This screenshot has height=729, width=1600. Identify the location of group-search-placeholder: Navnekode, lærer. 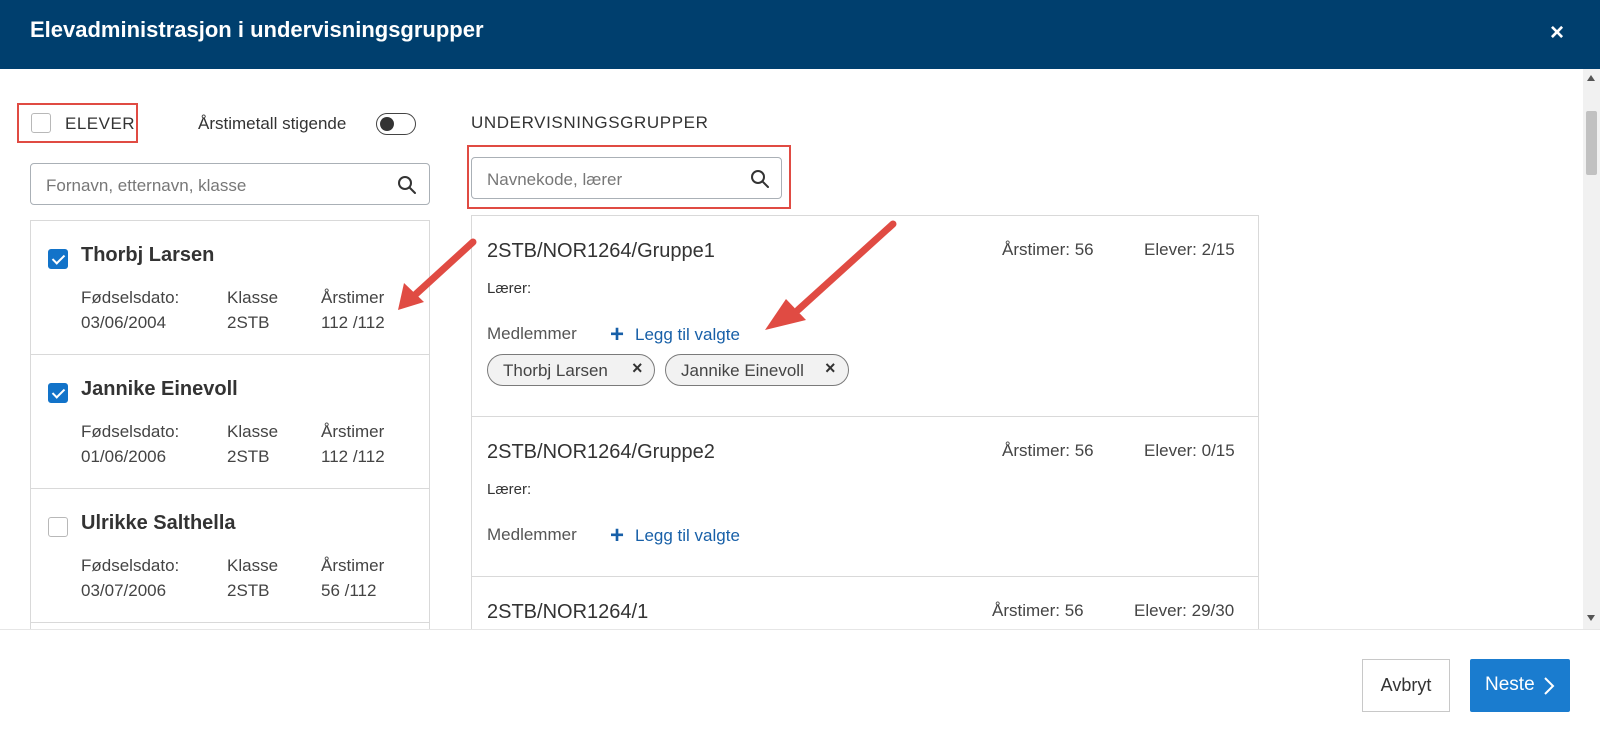
(555, 179).